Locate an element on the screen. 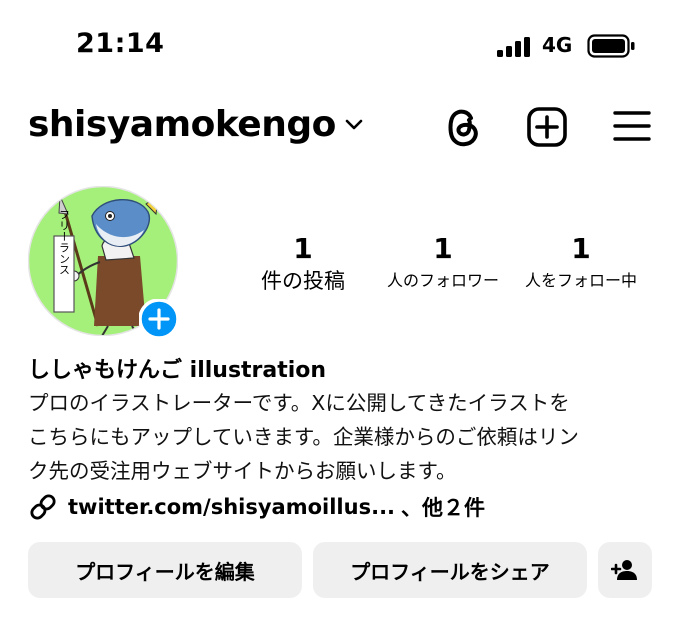 Image resolution: width=680 pixels, height=634 pixels. bio-line: こちらにもアップしていきます。企業様からのご依頼はリン is located at coordinates (303, 437).